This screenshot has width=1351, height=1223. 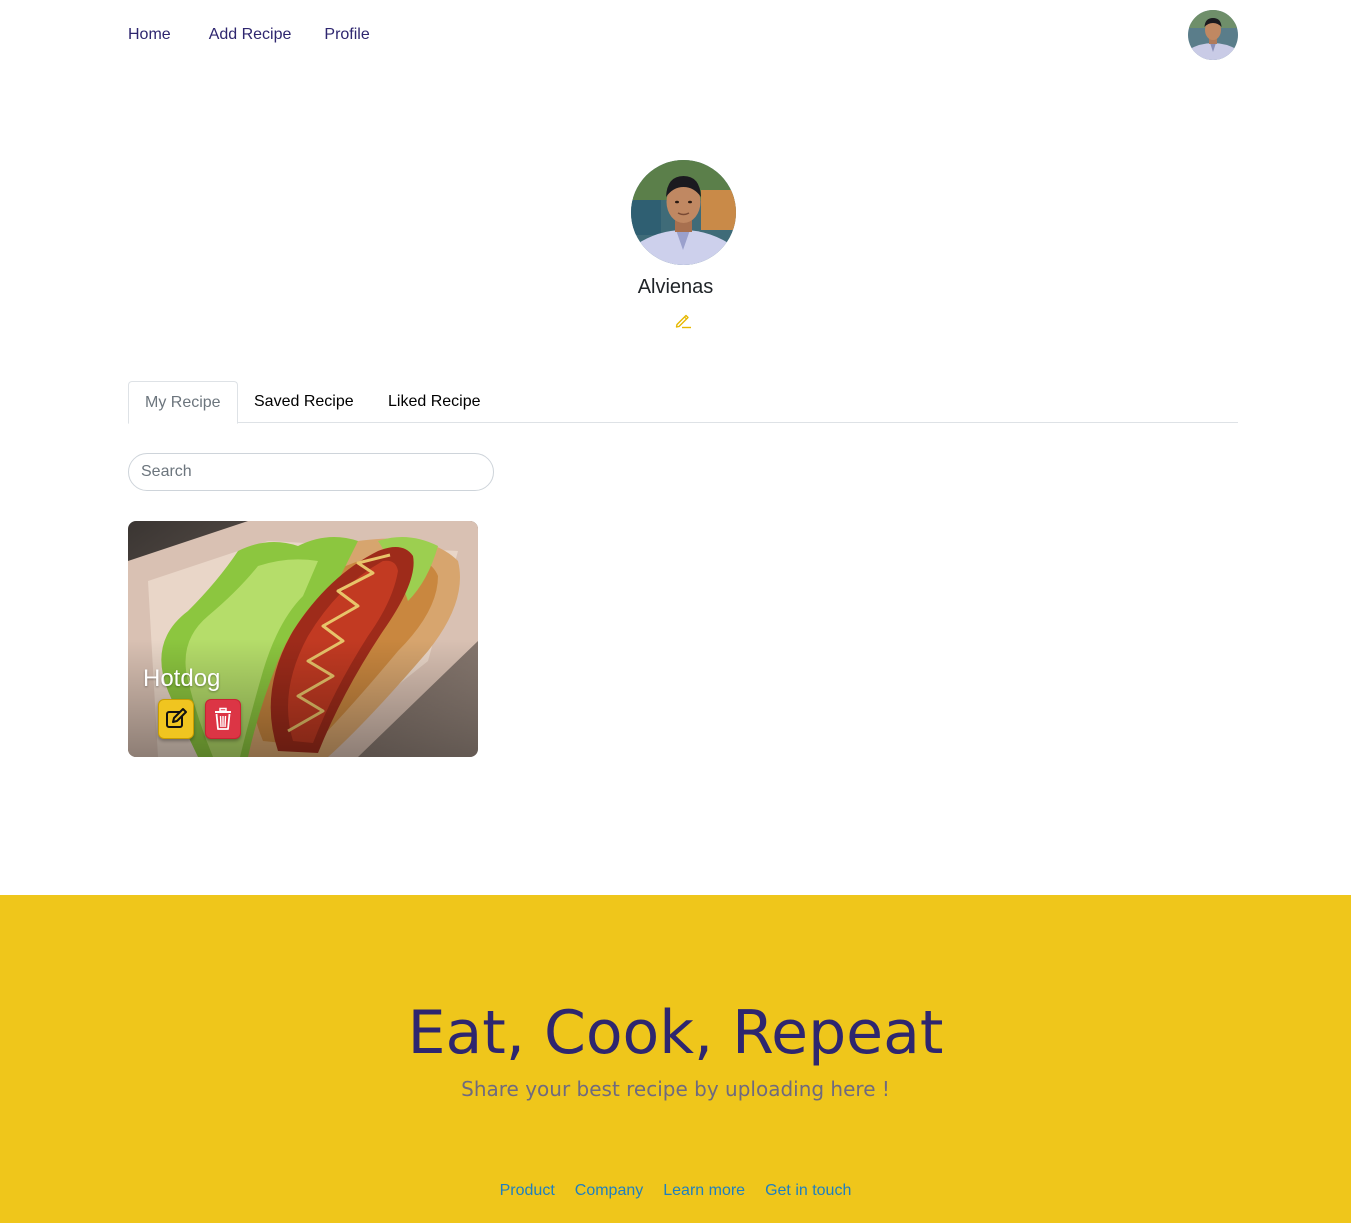 I want to click on delete-recipe-button, so click(x=223, y=719).